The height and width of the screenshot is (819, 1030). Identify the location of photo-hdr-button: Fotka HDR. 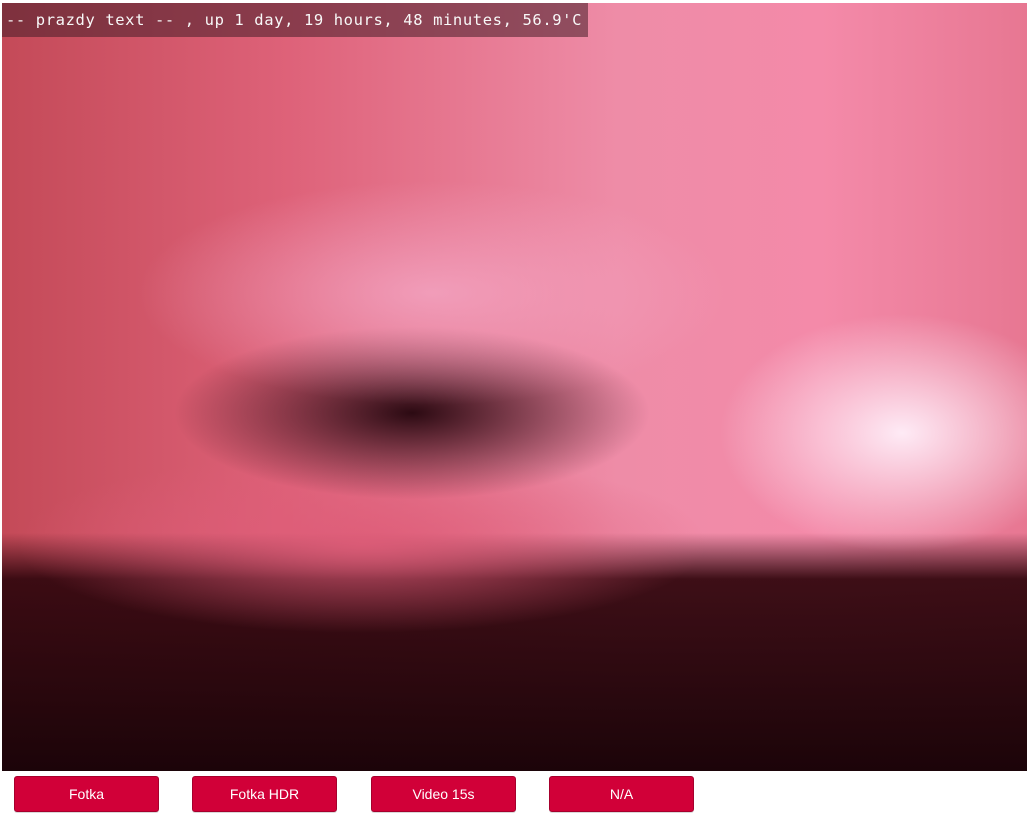
(264, 794).